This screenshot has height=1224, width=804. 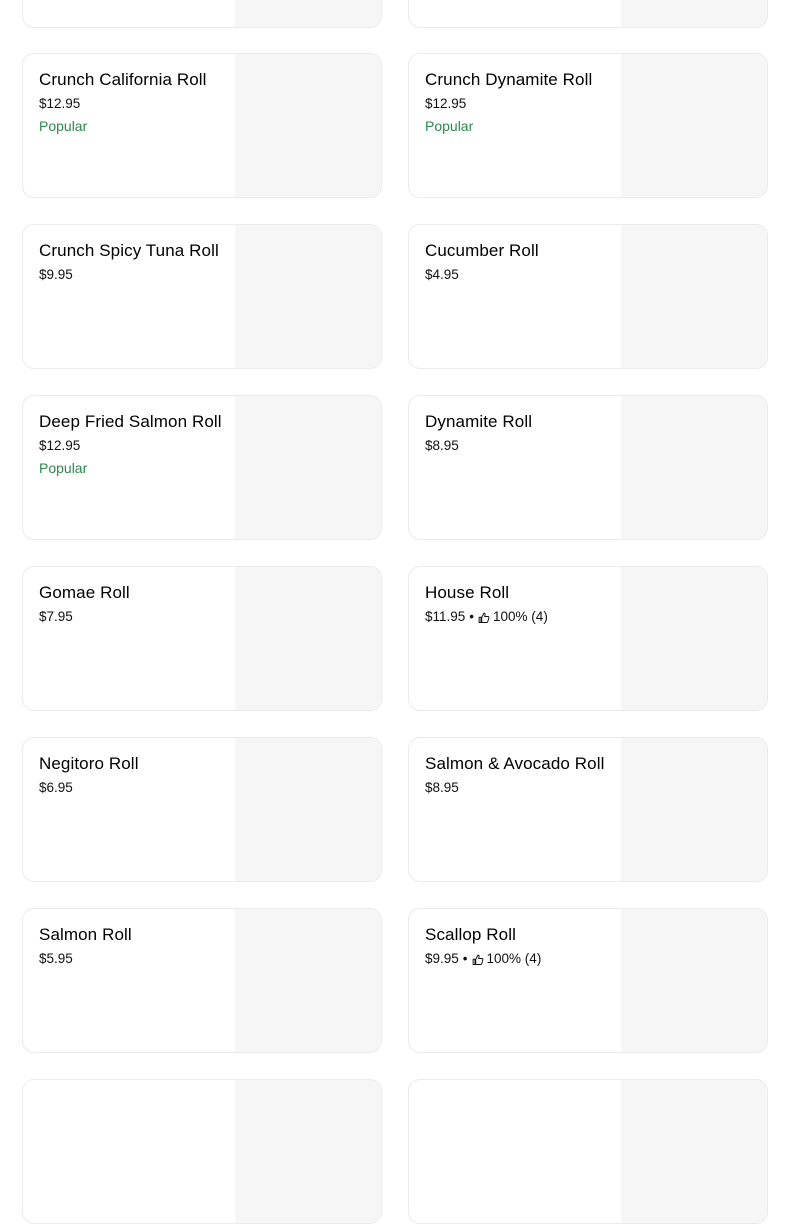 What do you see at coordinates (588, 296) in the screenshot?
I see `menu-item-card: Cucumber Roll $4.95` at bounding box center [588, 296].